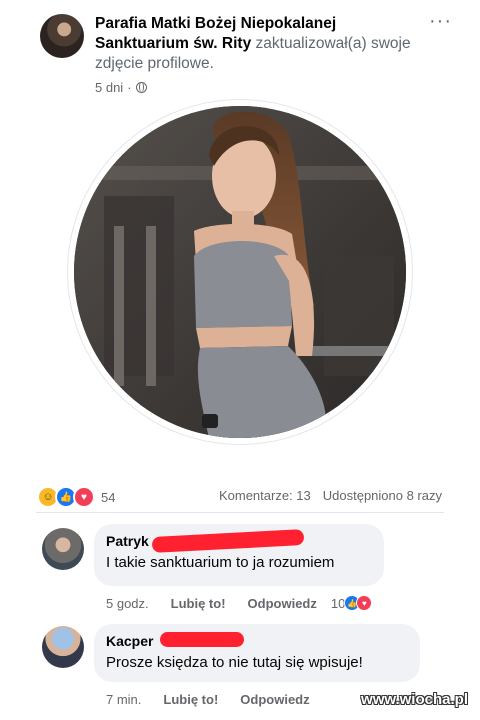 Image resolution: width=480 pixels, height=720 pixels. Describe the element at coordinates (239, 603) in the screenshot. I see `comment-actions: 5 godz. Lubię to! Odpowiedz 10 👍 ♥` at that location.